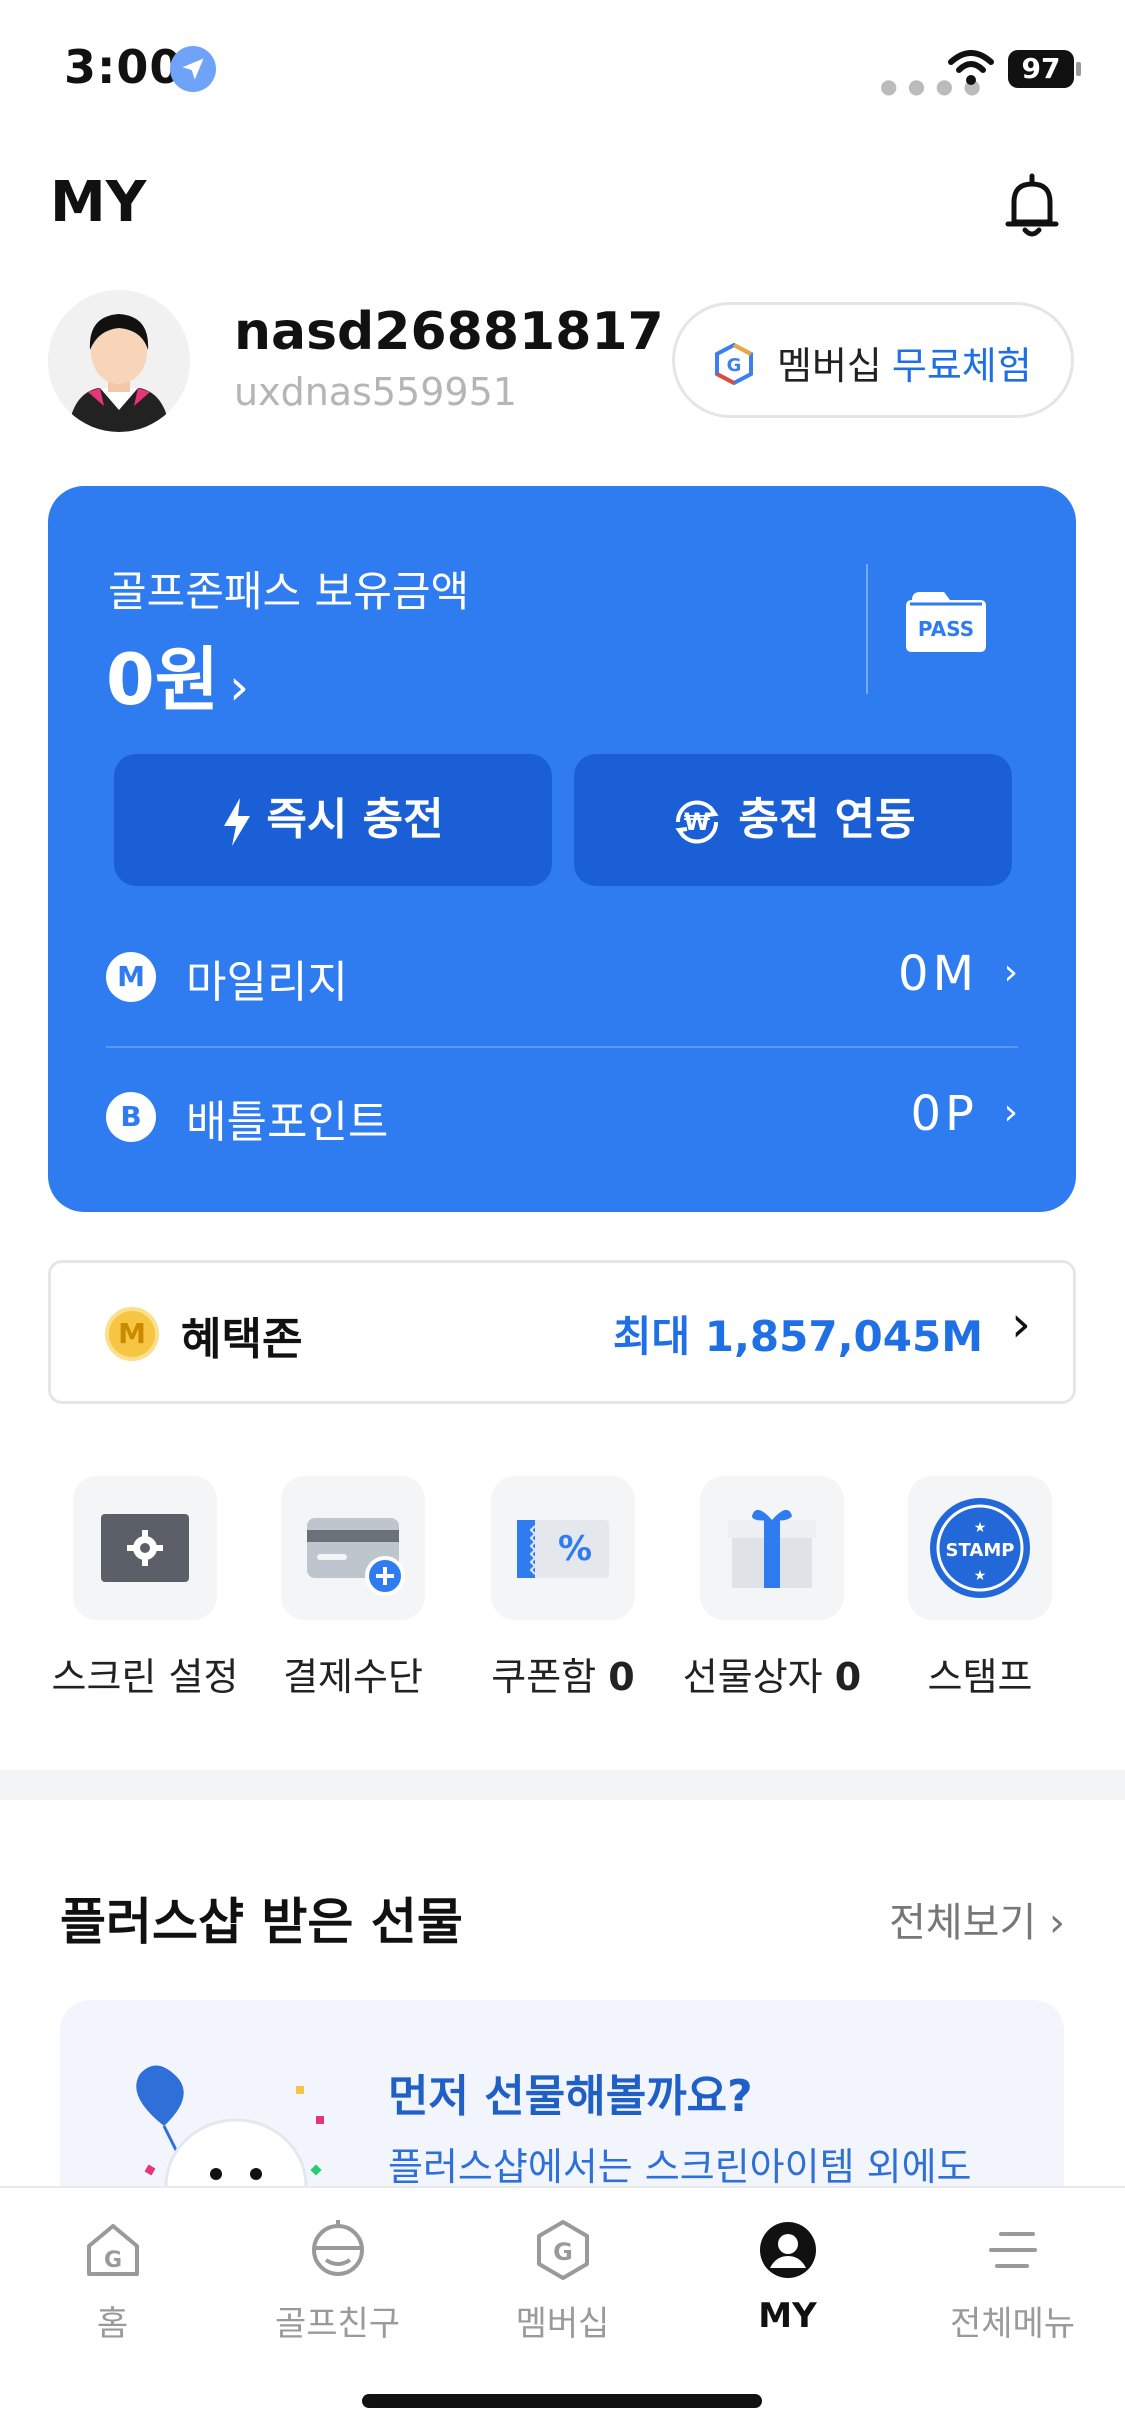  I want to click on page-title: MY, so click(98, 202).